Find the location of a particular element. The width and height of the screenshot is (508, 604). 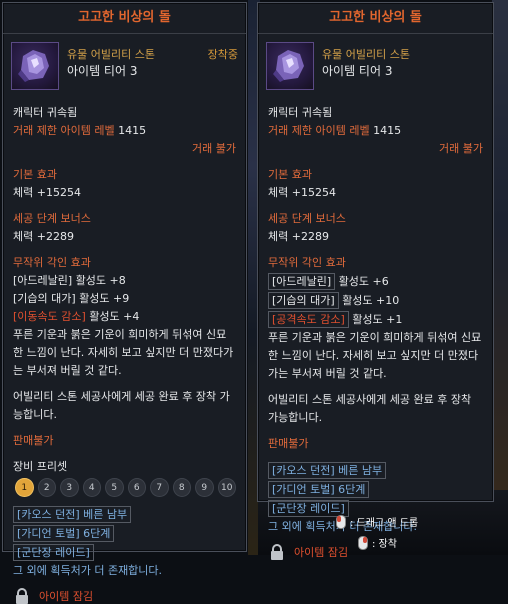

engrave-row: [아드레날린] 활성도 +8 is located at coordinates (69, 280).